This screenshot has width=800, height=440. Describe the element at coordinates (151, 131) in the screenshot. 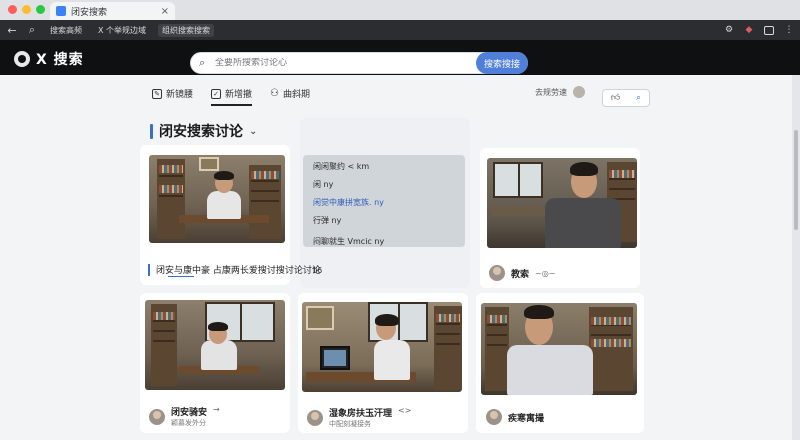

I see `section-accent` at that location.